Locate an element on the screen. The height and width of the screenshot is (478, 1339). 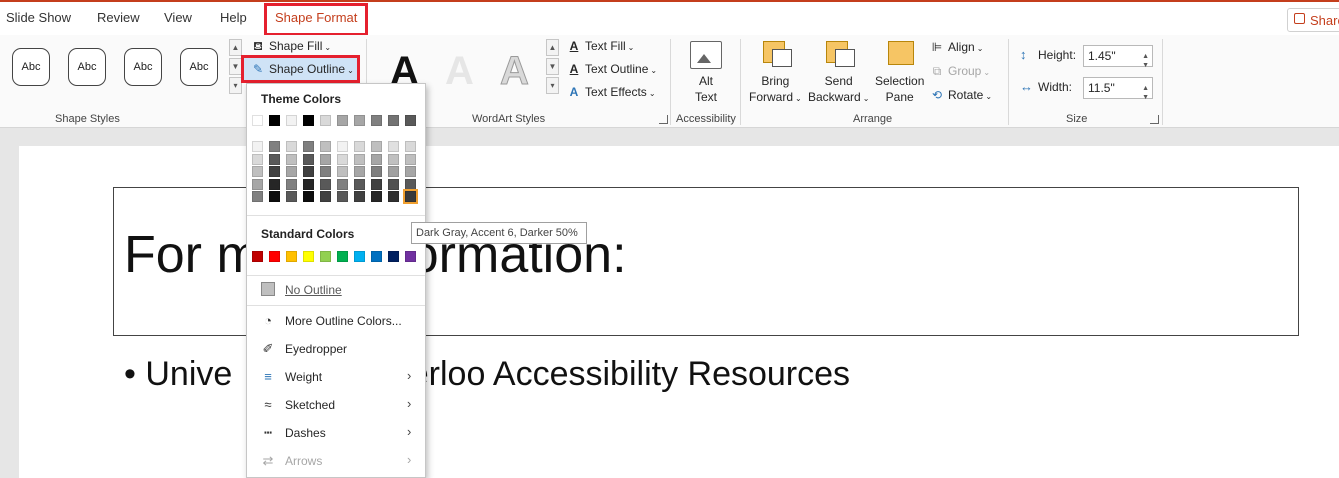
no-outline-item: No Outline is located at coordinates (336, 290).